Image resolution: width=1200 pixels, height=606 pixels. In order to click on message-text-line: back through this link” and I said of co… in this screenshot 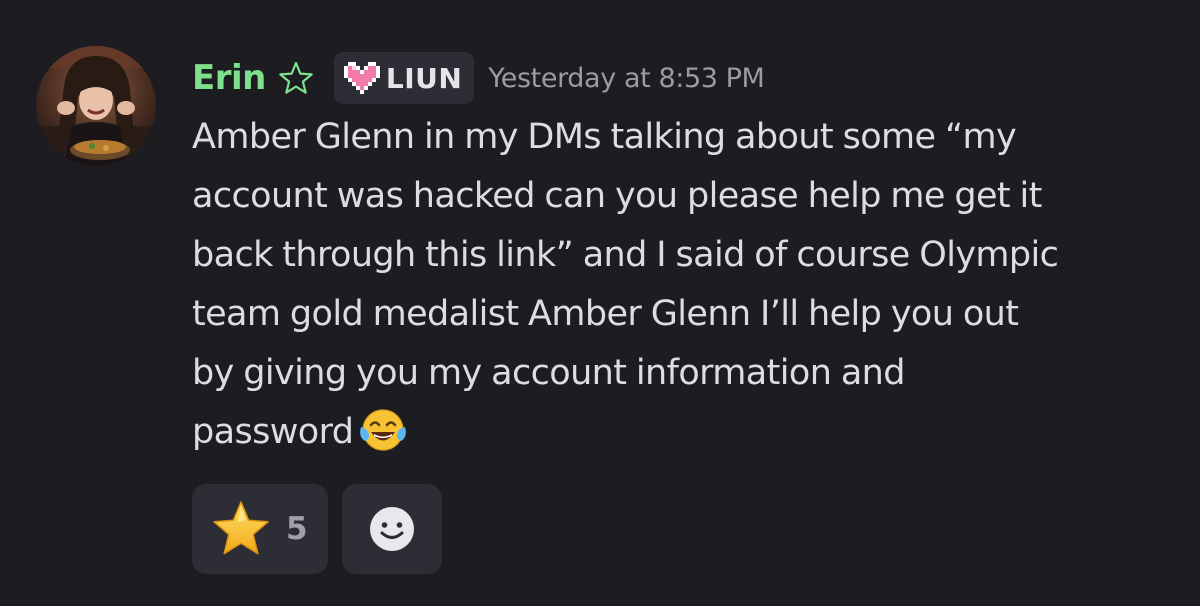, I will do `click(625, 255)`.